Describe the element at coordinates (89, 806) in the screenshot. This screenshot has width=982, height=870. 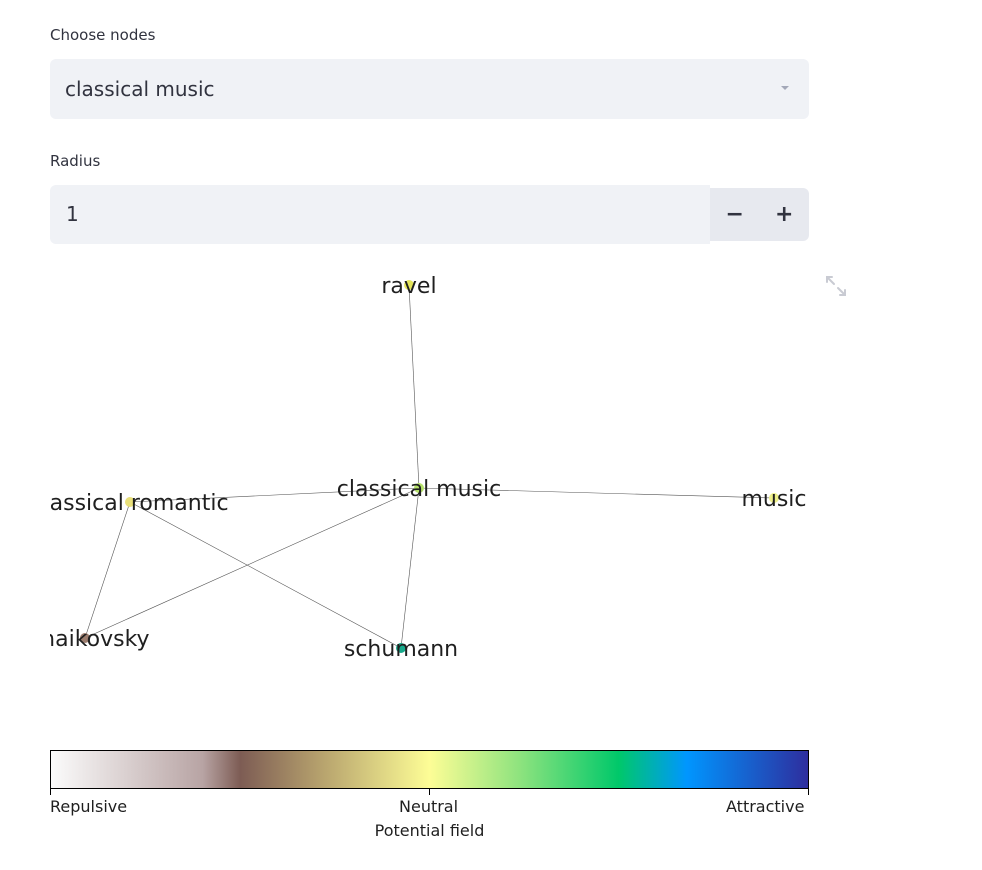
I see `colorbar-label-repulsive: Repulsive` at that location.